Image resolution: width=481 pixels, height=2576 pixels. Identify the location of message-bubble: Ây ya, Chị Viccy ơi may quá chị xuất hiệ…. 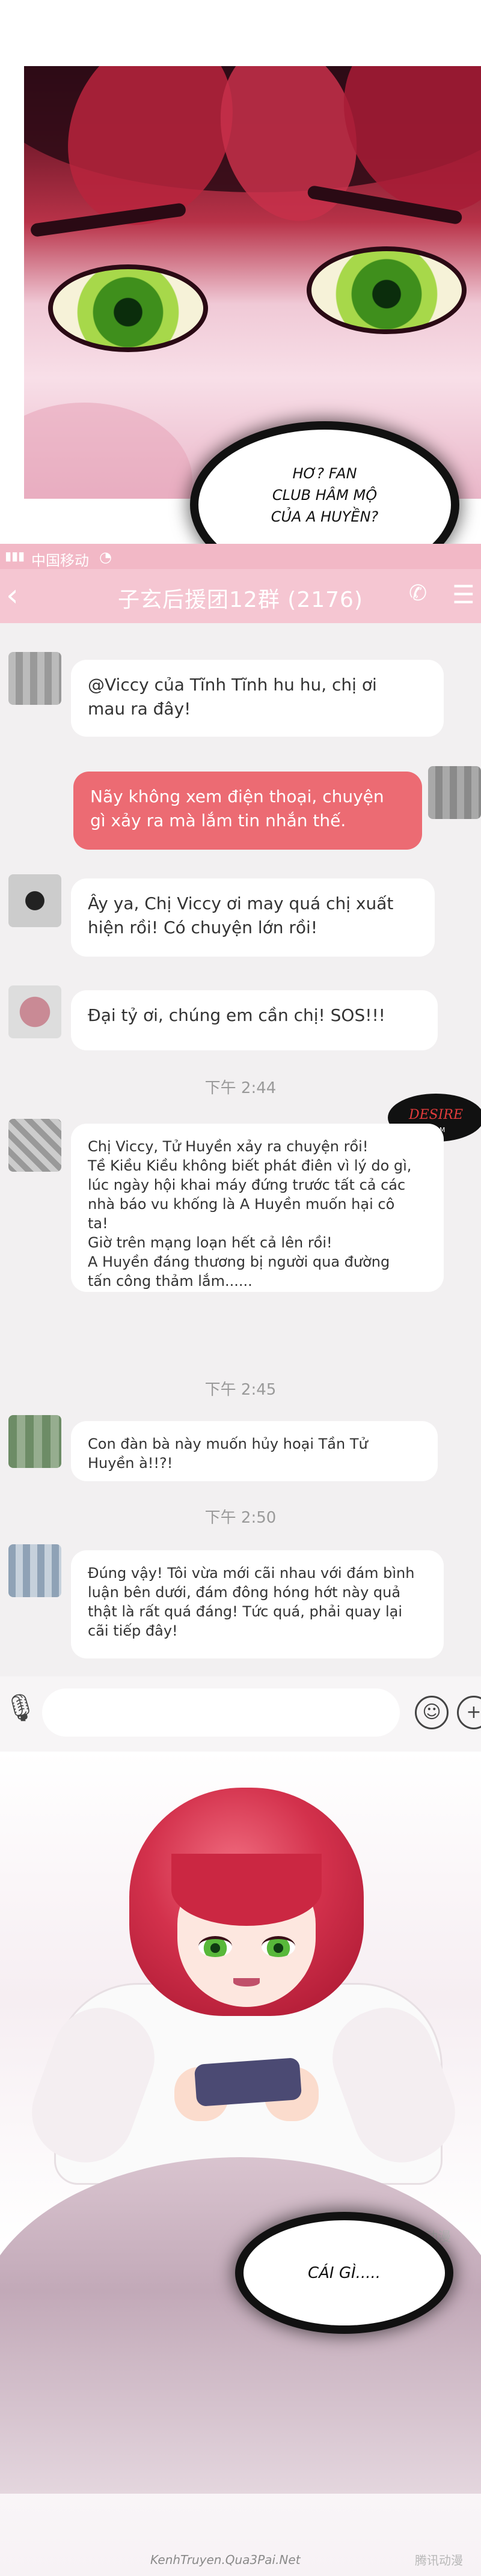
(253, 917).